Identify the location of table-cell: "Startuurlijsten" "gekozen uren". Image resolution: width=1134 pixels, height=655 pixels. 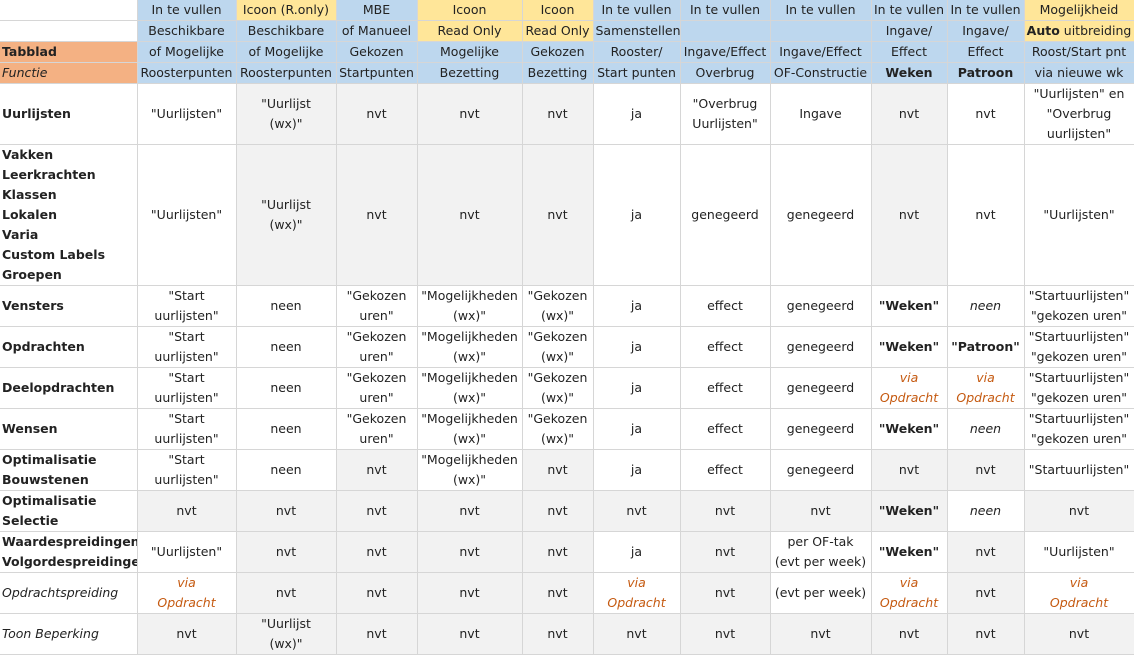
(1079, 306).